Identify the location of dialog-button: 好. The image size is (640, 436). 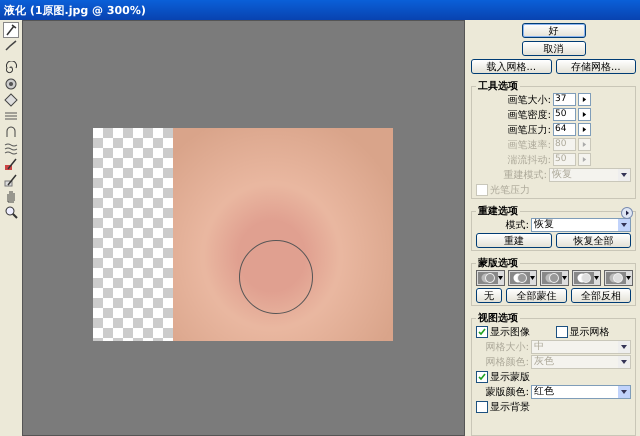
(554, 30).